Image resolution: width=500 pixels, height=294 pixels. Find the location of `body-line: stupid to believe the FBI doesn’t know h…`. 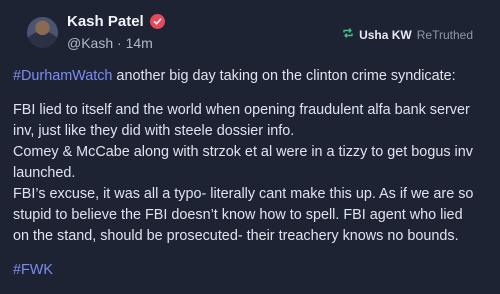

body-line: stupid to believe the FBI doesn’t know h… is located at coordinates (238, 215).